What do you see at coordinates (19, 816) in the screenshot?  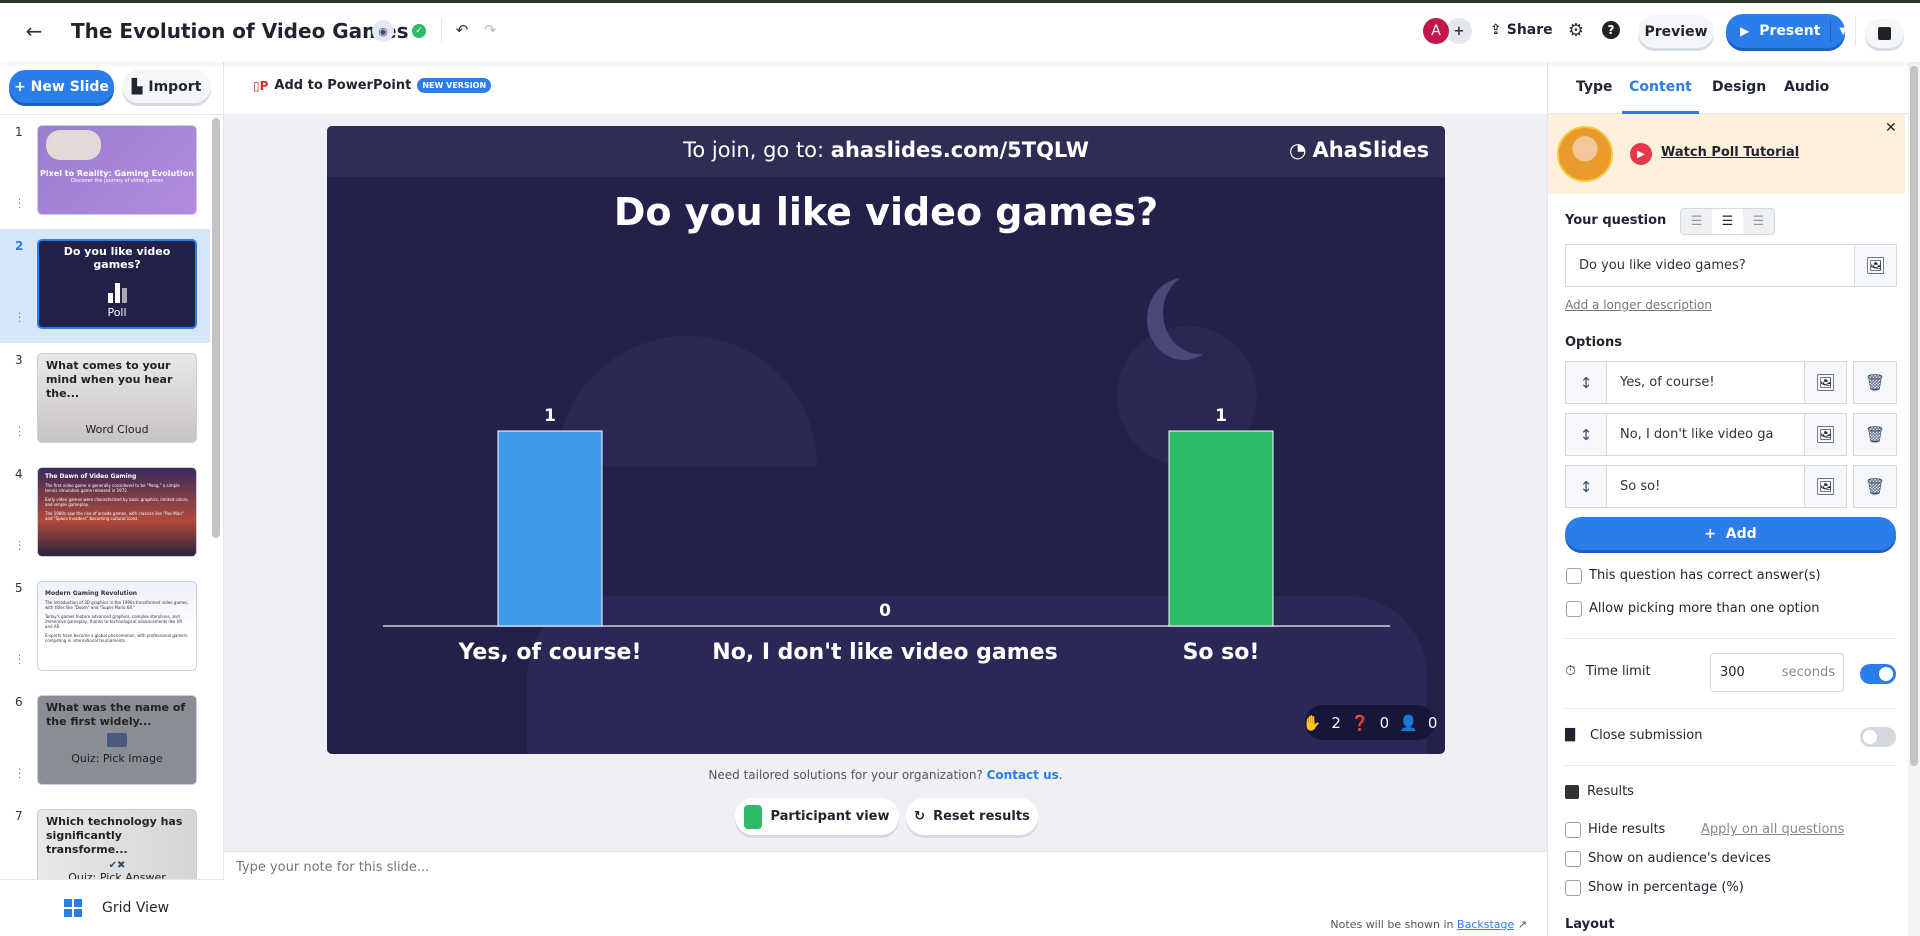 I see `slide-number: 7` at bounding box center [19, 816].